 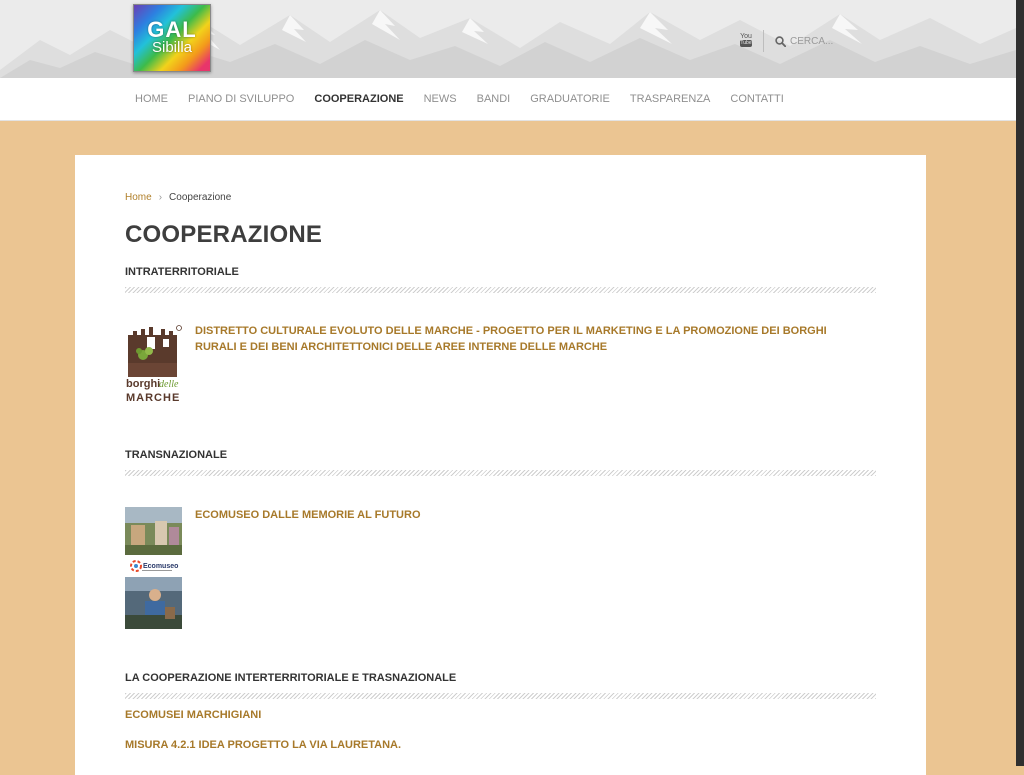 What do you see at coordinates (494, 99) in the screenshot?
I see `nav-item-bandi: BANDI` at bounding box center [494, 99].